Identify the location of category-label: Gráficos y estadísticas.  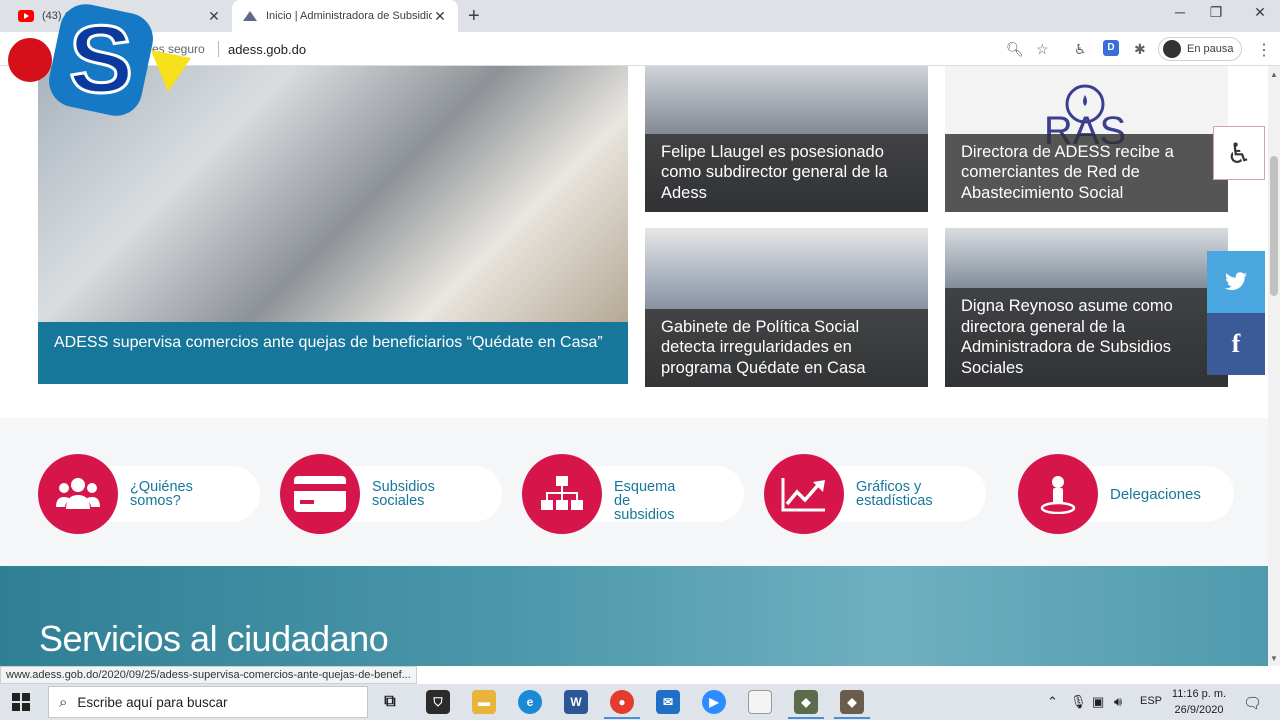
(894, 494).